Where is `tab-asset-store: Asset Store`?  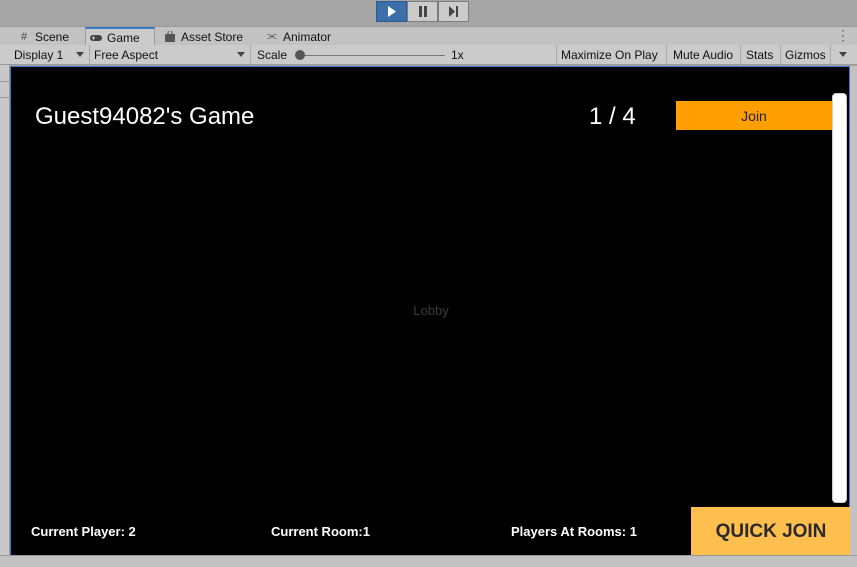 tab-asset-store: Asset Store is located at coordinates (205, 36).